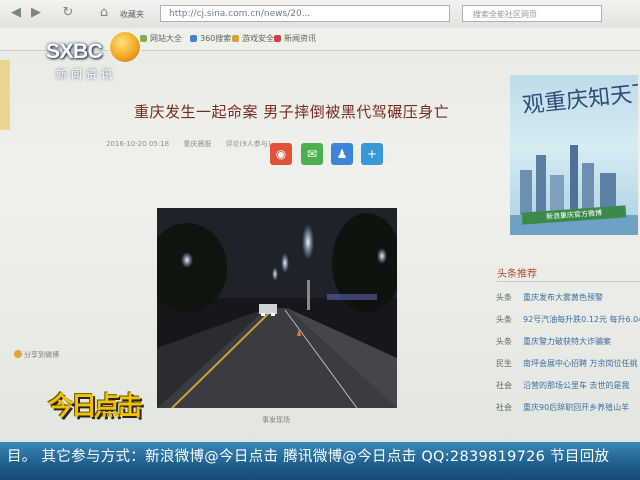  Describe the element at coordinates (563, 297) in the screenshot. I see `recommend-link: 重庆发布大雾黄色预警` at that location.